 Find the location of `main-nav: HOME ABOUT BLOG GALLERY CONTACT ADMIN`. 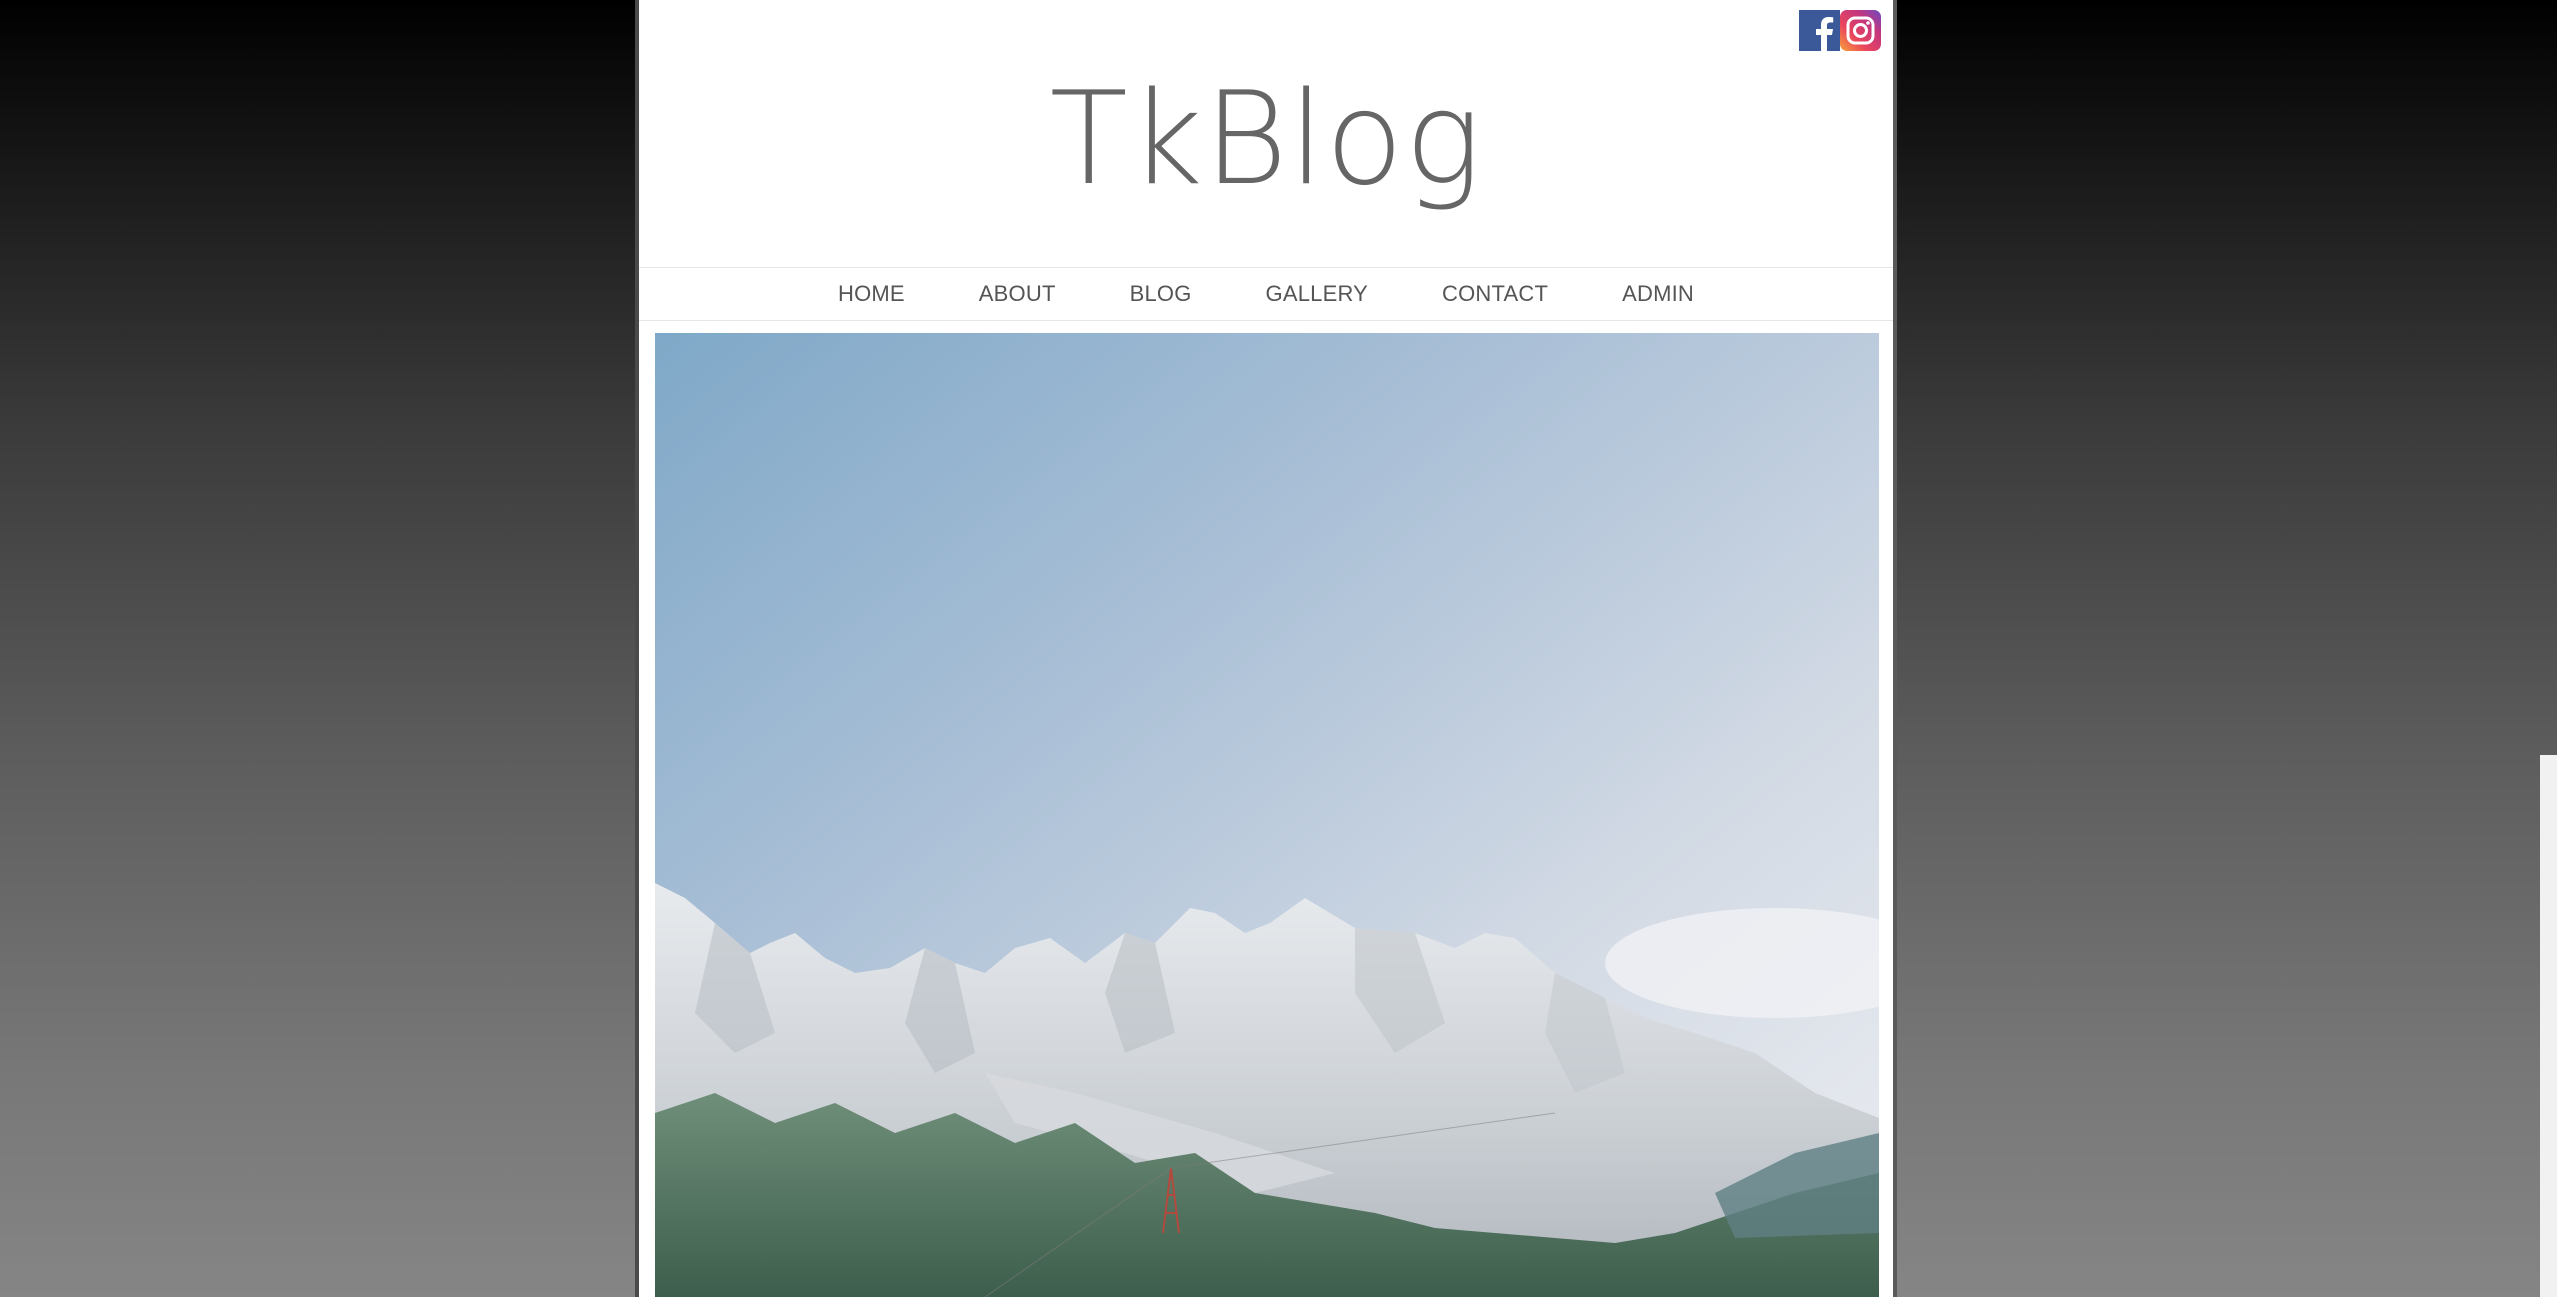

main-nav: HOME ABOUT BLOG GALLERY CONTACT ADMIN is located at coordinates (1266, 294).